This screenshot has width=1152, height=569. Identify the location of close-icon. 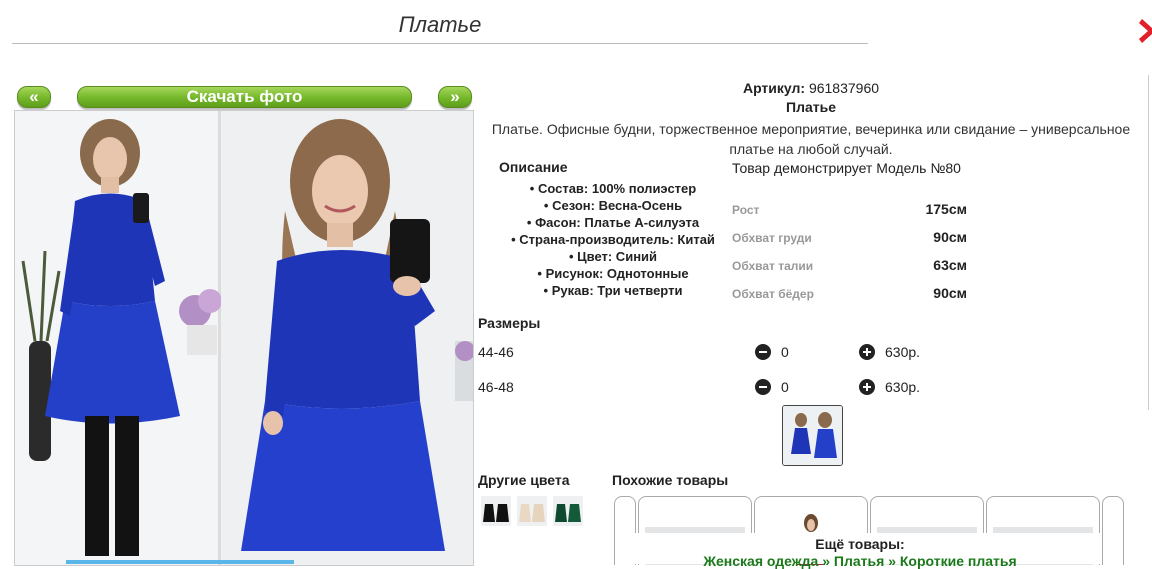
(1145, 31).